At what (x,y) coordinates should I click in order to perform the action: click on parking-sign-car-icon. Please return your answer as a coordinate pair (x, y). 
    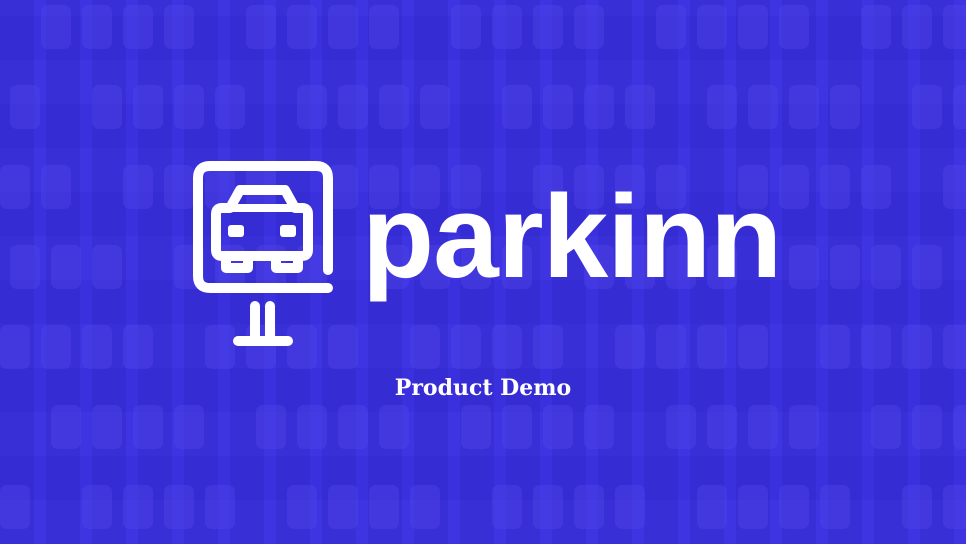
    Looking at the image, I should click on (263, 253).